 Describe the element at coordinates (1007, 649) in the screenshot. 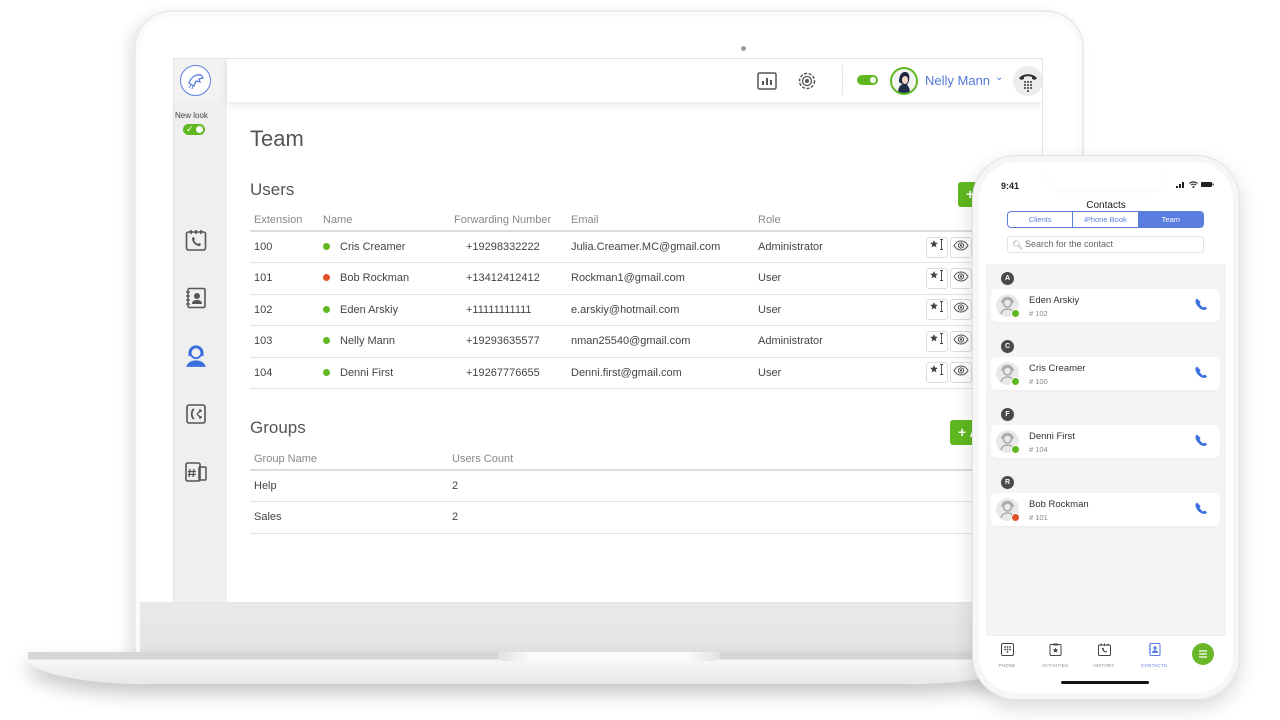

I see `dialpad-icon` at that location.